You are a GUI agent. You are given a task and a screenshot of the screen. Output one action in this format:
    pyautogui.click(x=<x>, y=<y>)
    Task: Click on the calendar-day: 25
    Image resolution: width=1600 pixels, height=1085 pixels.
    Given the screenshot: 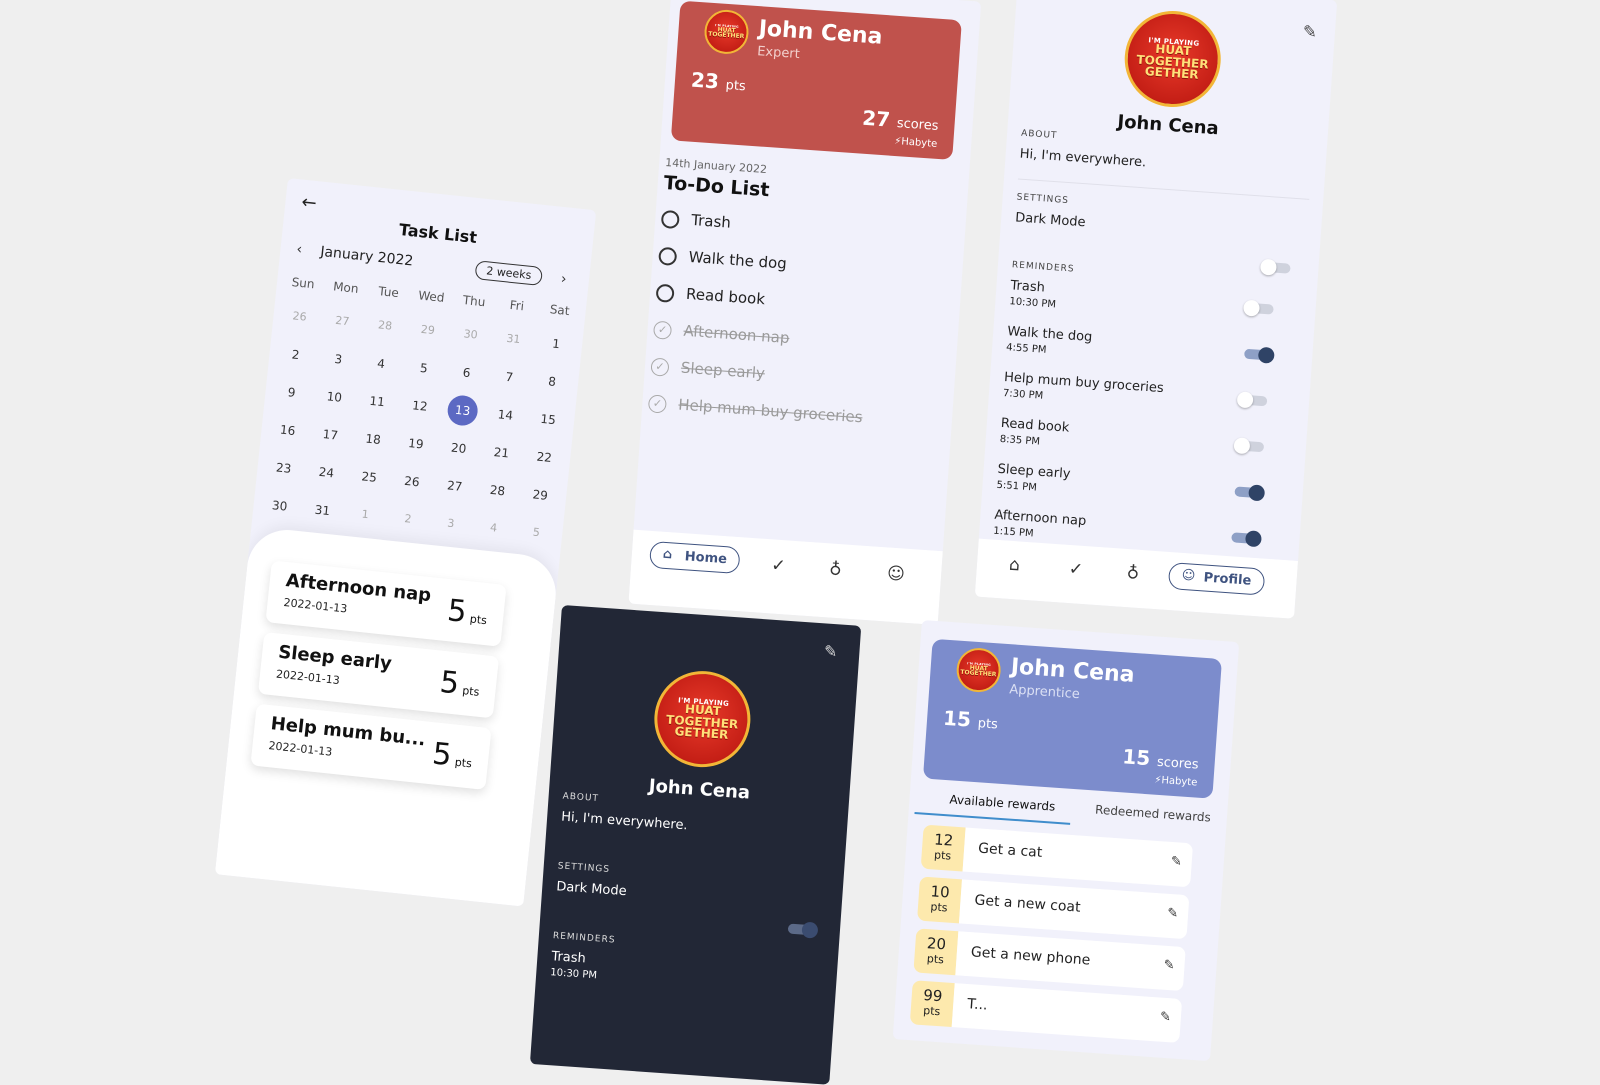 What is the action you would take?
    pyautogui.click(x=369, y=476)
    